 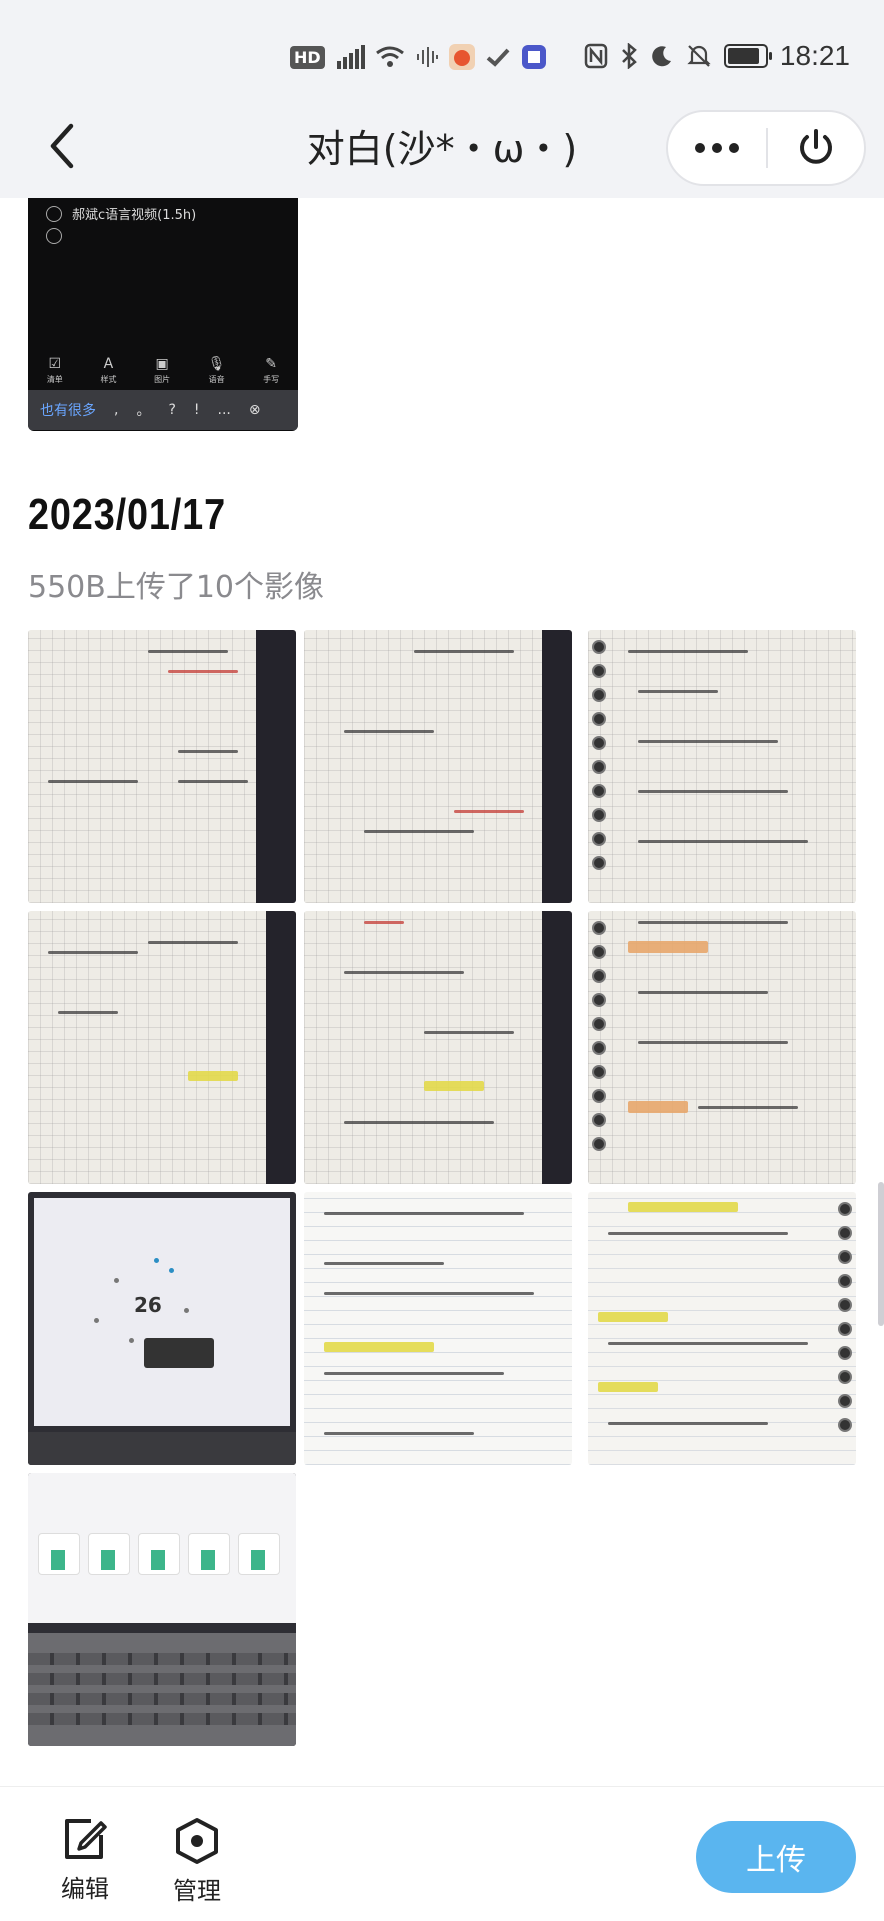 I want to click on status-right-icons: 18:21, so click(x=717, y=56).